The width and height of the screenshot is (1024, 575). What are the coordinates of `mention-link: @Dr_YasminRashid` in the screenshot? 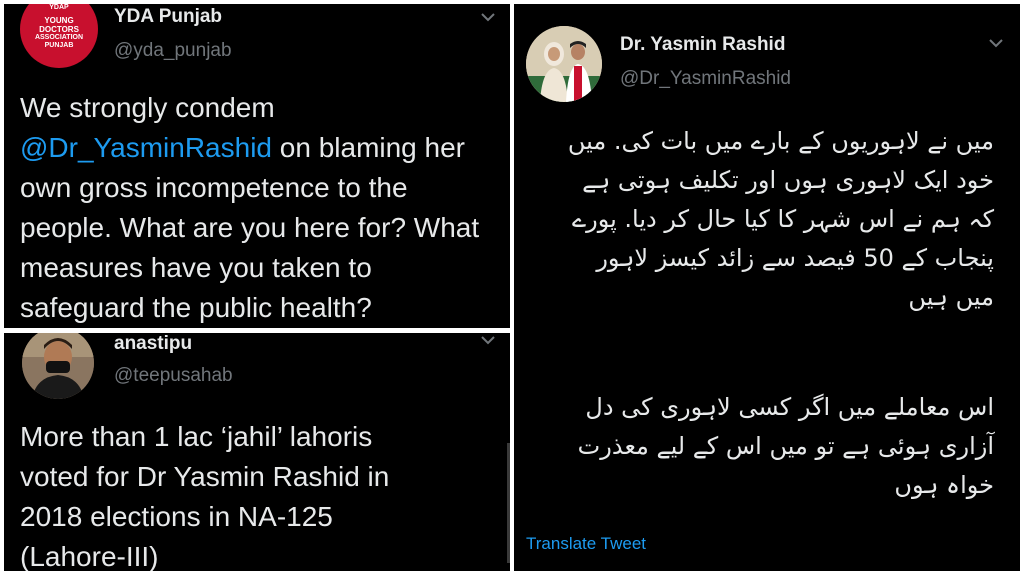 It's located at (146, 147).